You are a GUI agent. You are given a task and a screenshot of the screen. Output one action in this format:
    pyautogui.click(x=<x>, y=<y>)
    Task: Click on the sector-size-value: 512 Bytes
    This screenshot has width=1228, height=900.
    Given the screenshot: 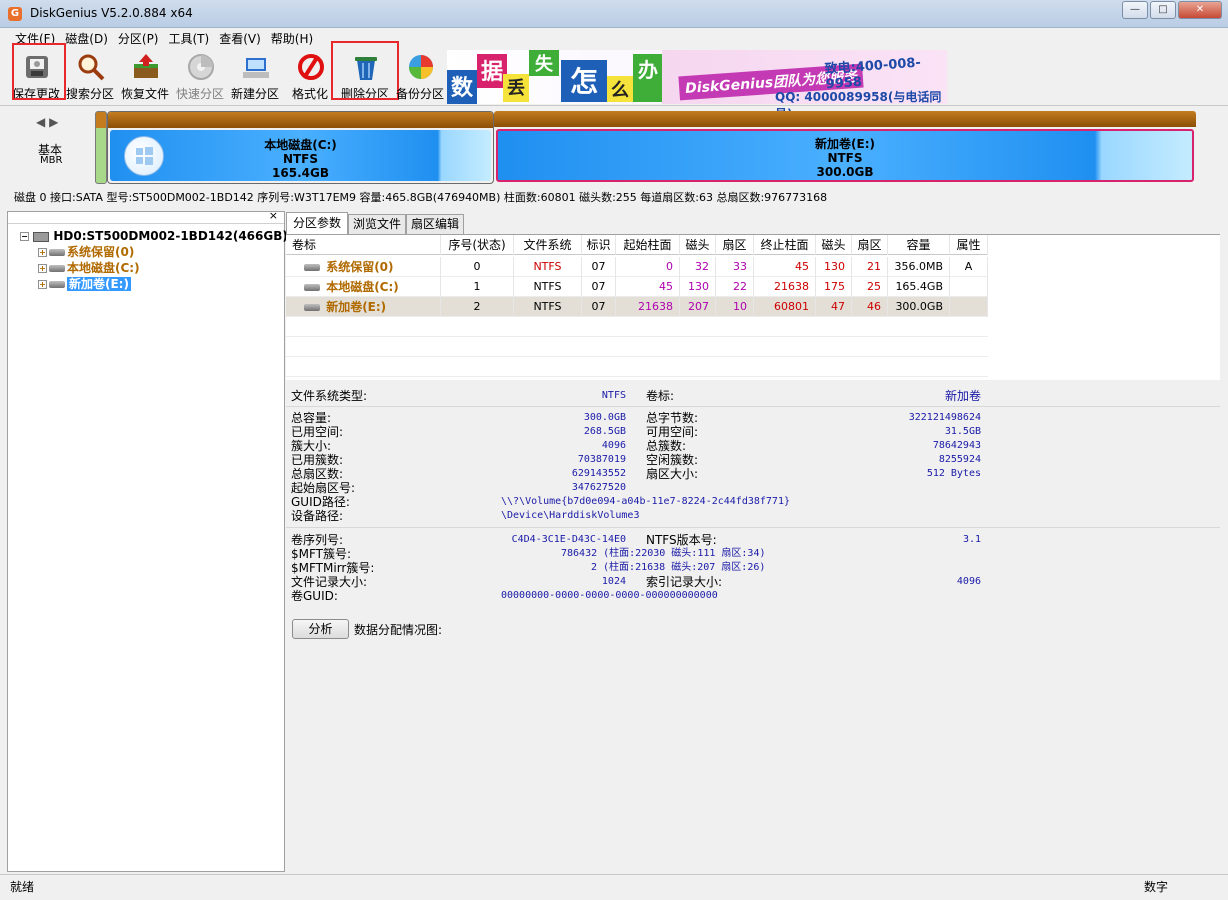 What is the action you would take?
    pyautogui.click(x=953, y=473)
    